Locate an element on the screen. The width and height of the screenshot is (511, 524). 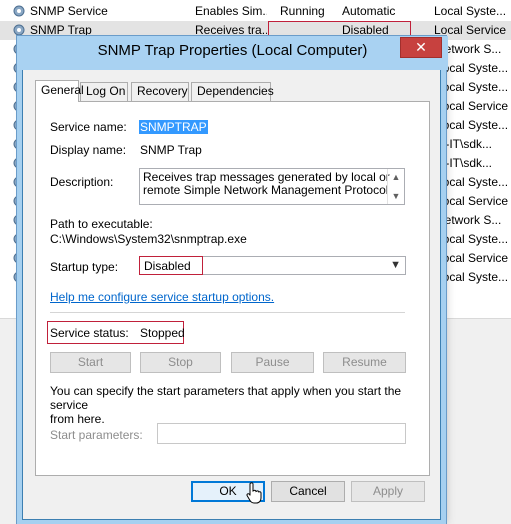
scroll-down-icon: ▼ is located at coordinates (396, 196).